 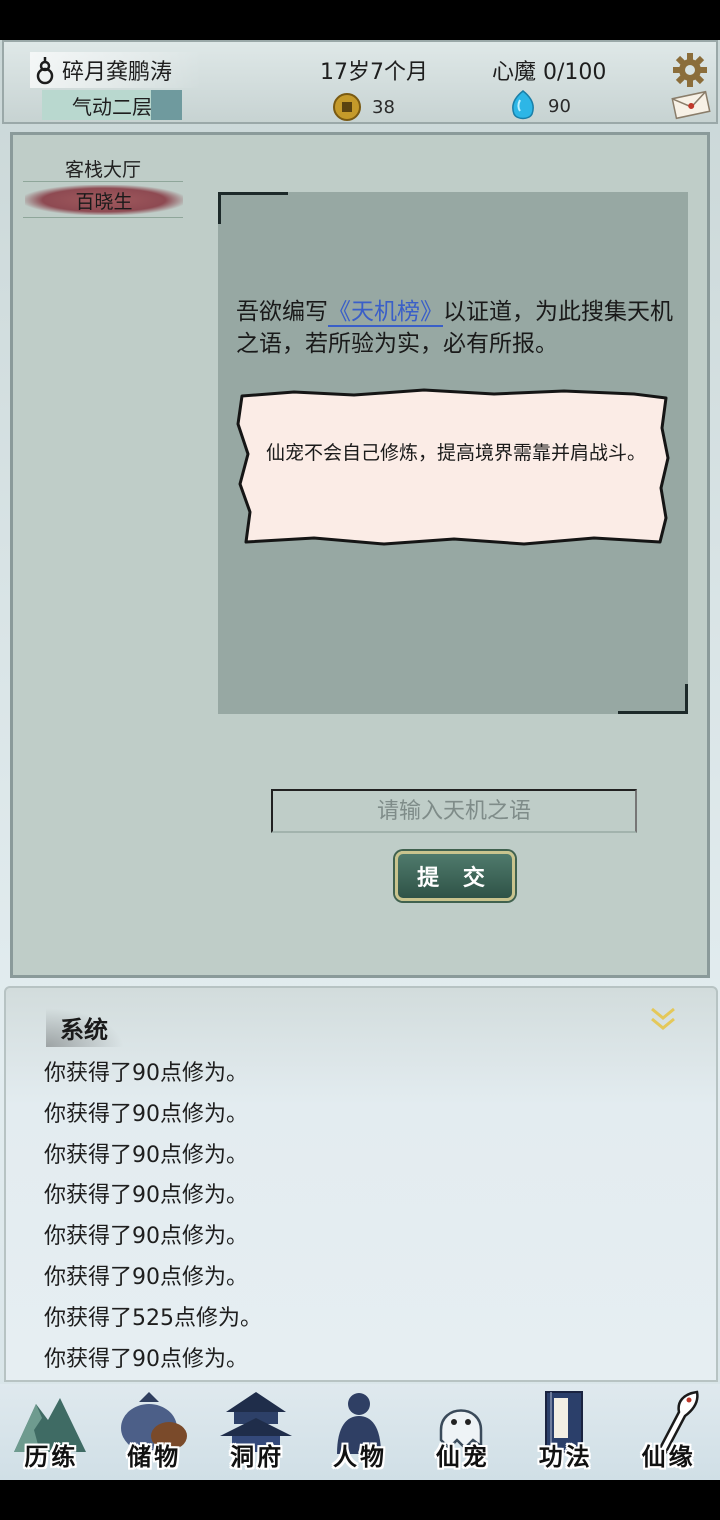 I want to click on nav-tab-character: 人物, so click(x=360, y=1432).